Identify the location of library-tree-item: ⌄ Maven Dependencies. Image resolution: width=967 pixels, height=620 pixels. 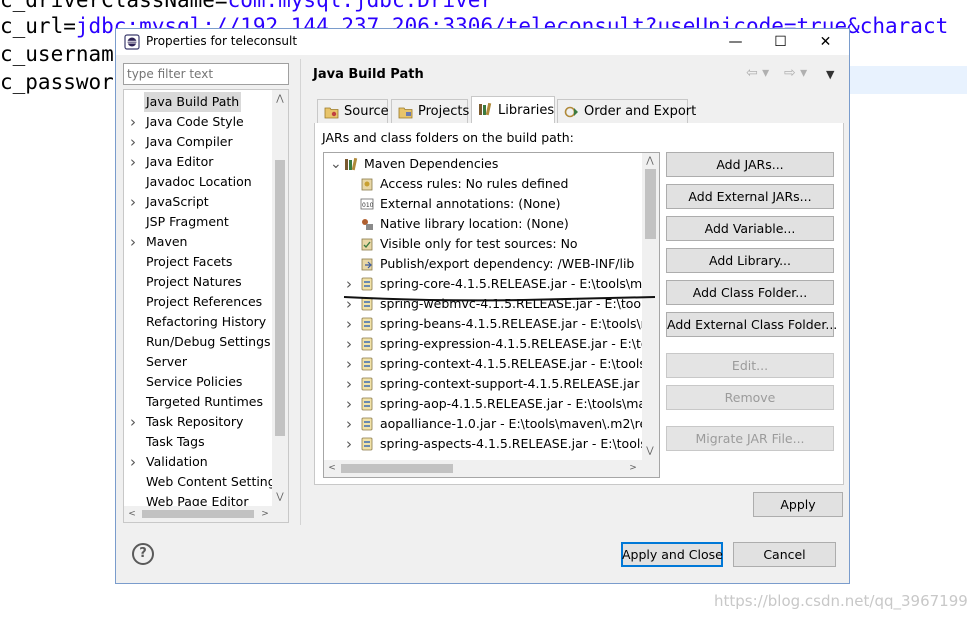
(483, 164).